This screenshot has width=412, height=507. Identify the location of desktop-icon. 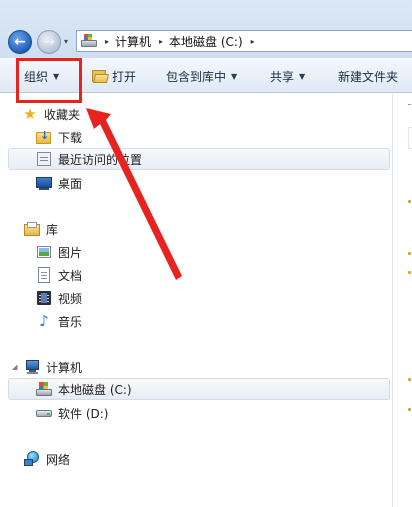
(44, 183).